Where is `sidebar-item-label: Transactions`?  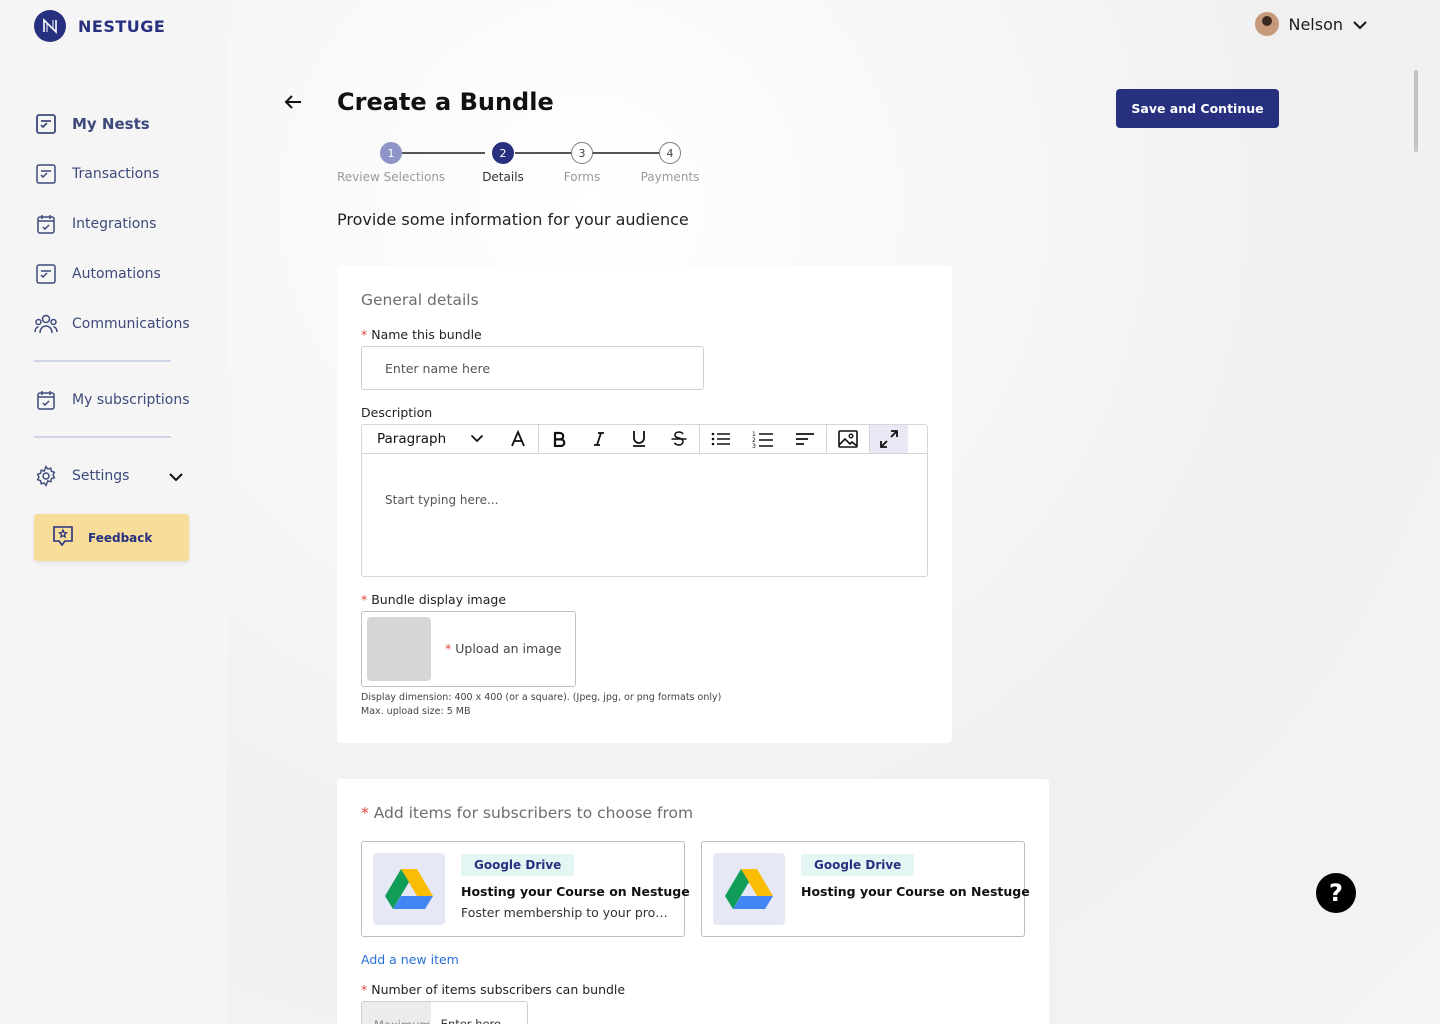
sidebar-item-label: Transactions is located at coordinates (116, 174).